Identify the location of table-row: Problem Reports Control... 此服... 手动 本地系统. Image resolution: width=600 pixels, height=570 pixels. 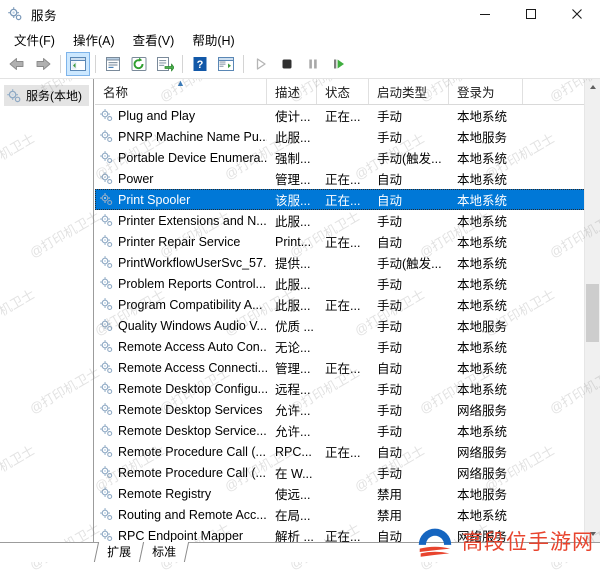
(347, 283).